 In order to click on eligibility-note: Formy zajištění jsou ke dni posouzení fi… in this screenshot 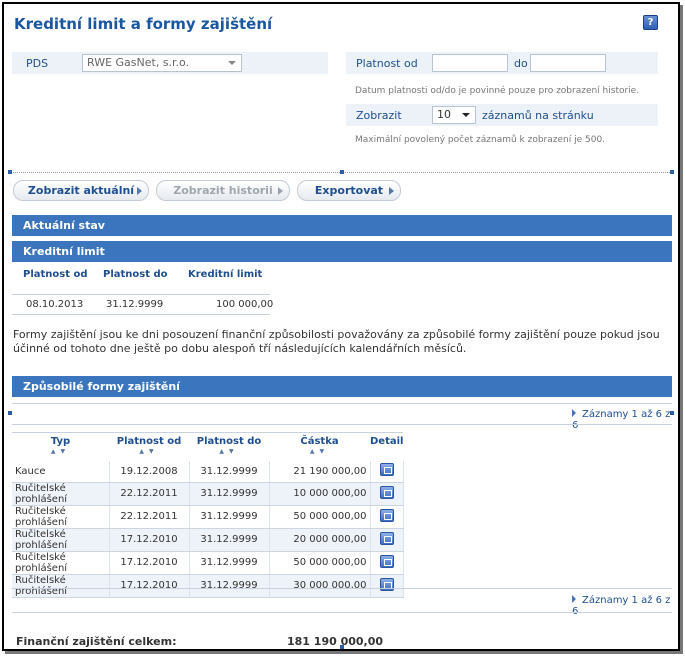, I will do `click(336, 341)`.